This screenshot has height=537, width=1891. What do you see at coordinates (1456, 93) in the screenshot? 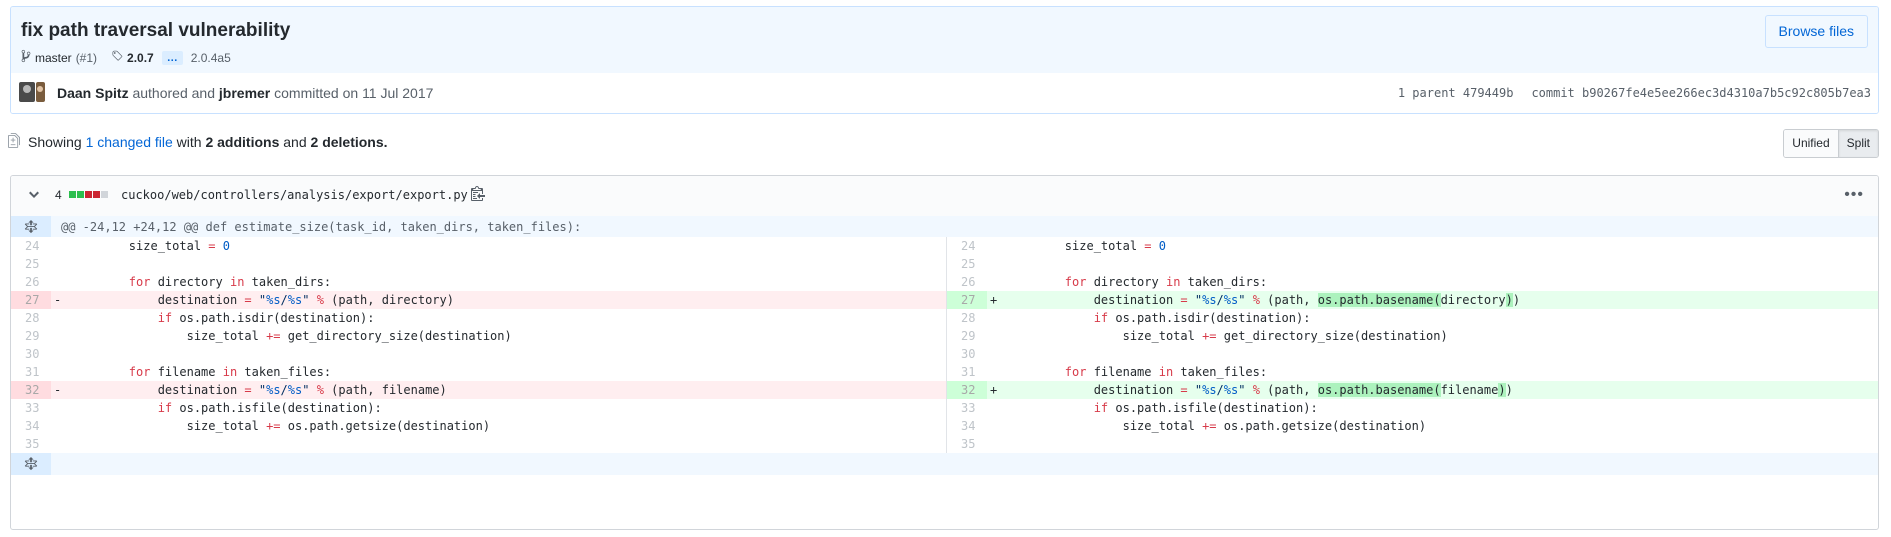
I see `parent-link: 1 parent 479449b` at bounding box center [1456, 93].